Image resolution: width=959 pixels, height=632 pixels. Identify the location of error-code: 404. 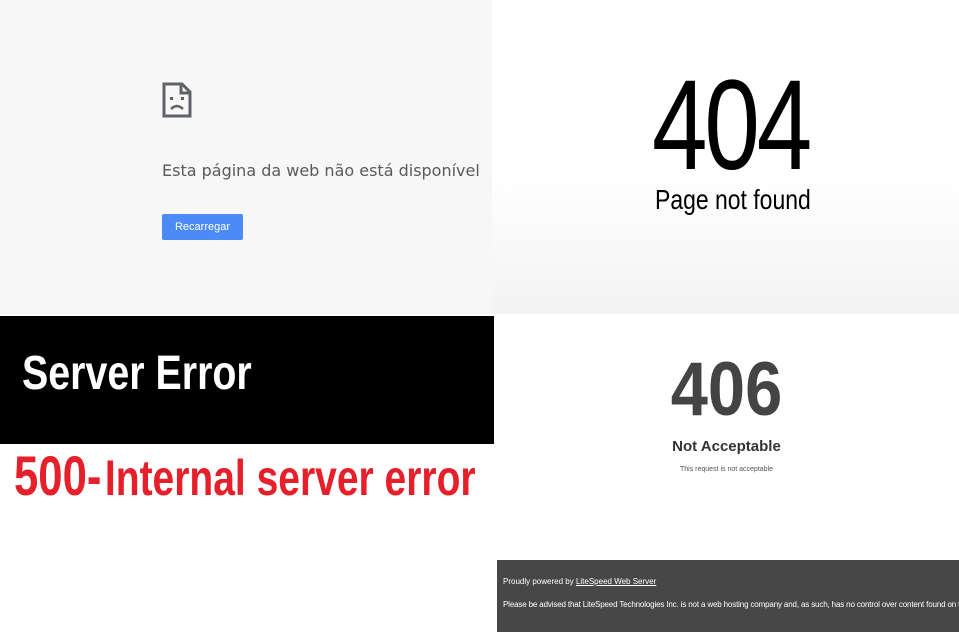
(732, 125).